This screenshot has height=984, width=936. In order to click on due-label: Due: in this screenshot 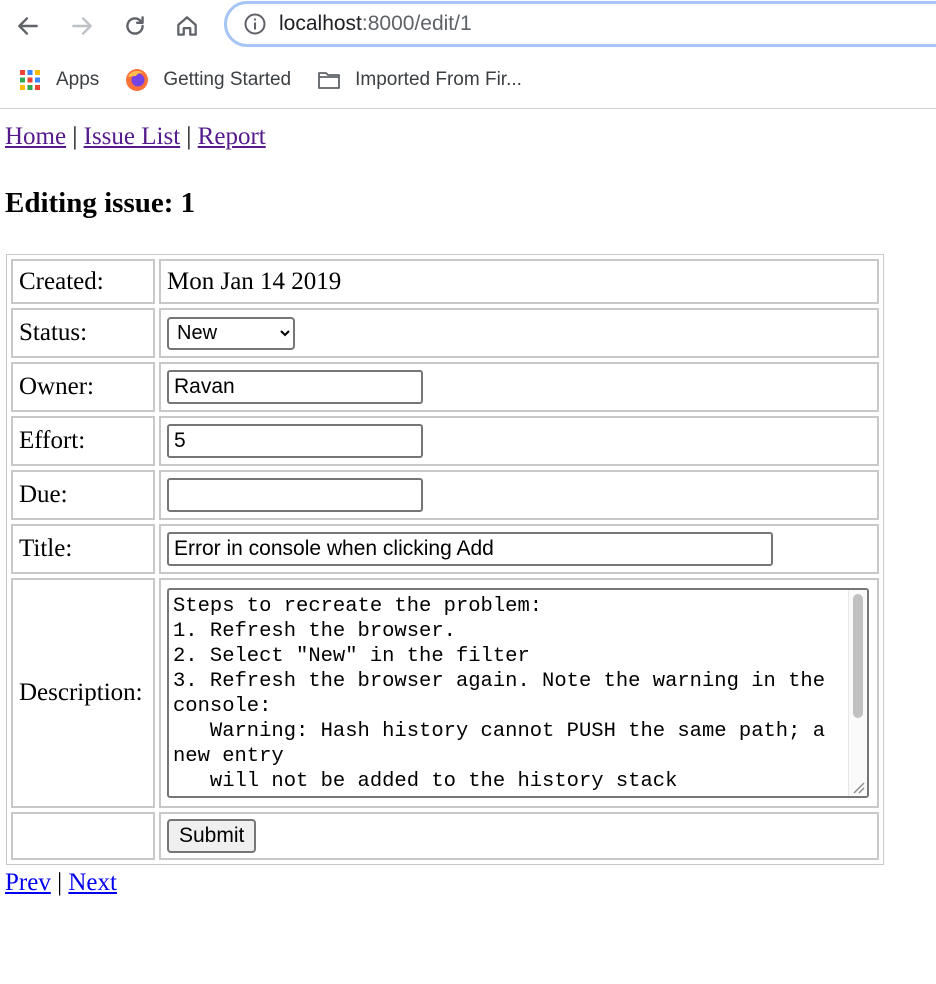, I will do `click(83, 495)`.